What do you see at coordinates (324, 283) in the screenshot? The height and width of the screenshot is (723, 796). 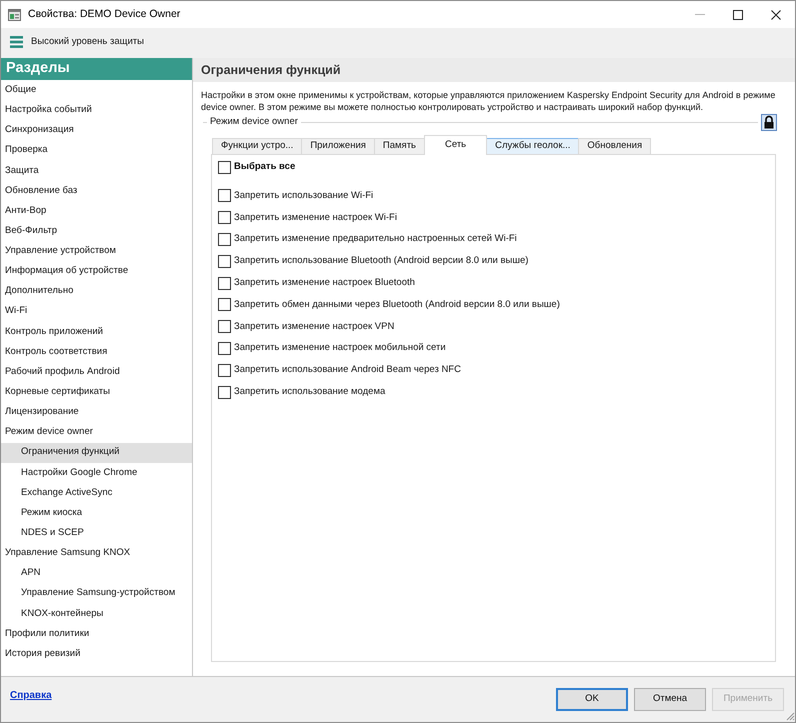 I see `checkbox-label: Запретить изменение настроек Bluetooth` at bounding box center [324, 283].